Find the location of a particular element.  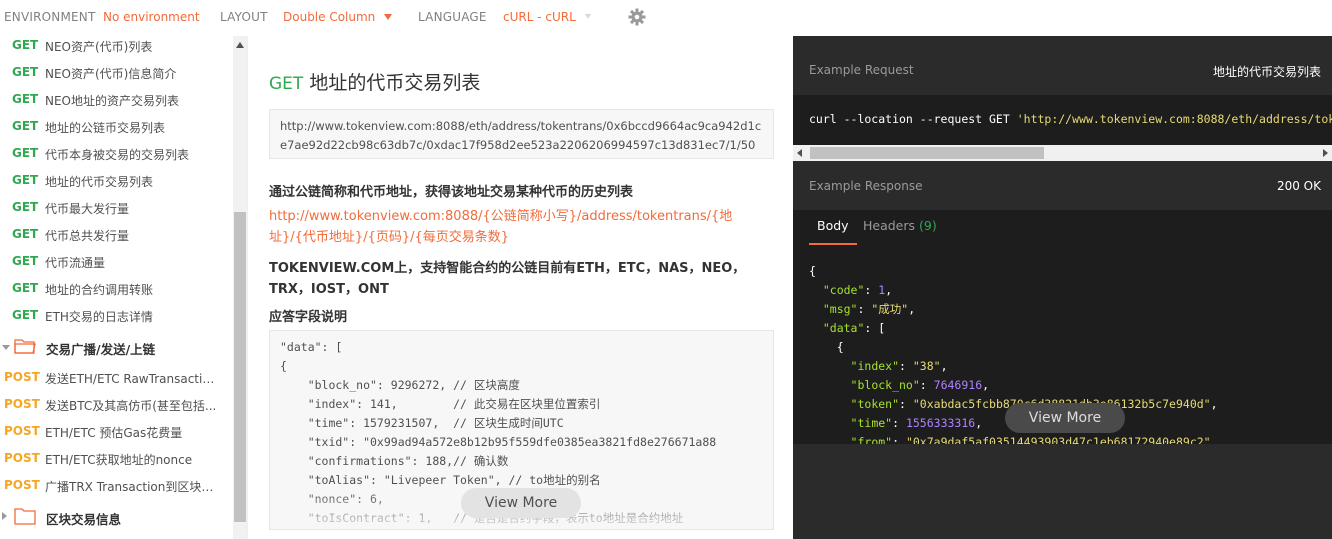

status-badge: 200 OK is located at coordinates (1298, 186).